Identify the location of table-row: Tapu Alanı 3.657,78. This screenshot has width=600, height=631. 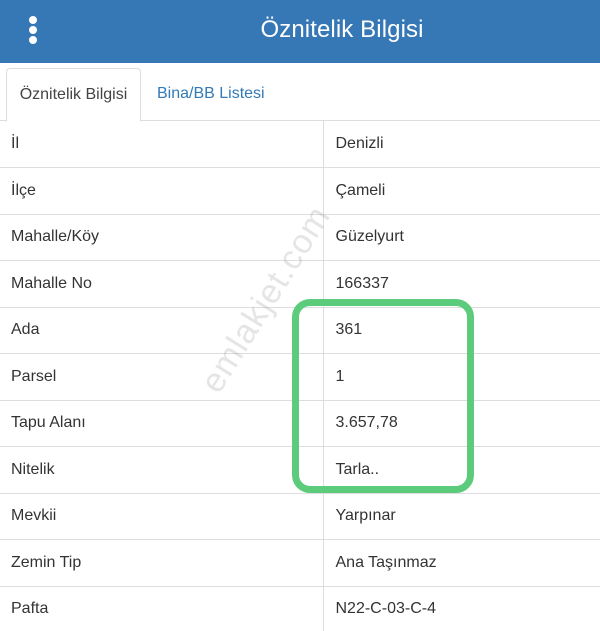
(300, 423).